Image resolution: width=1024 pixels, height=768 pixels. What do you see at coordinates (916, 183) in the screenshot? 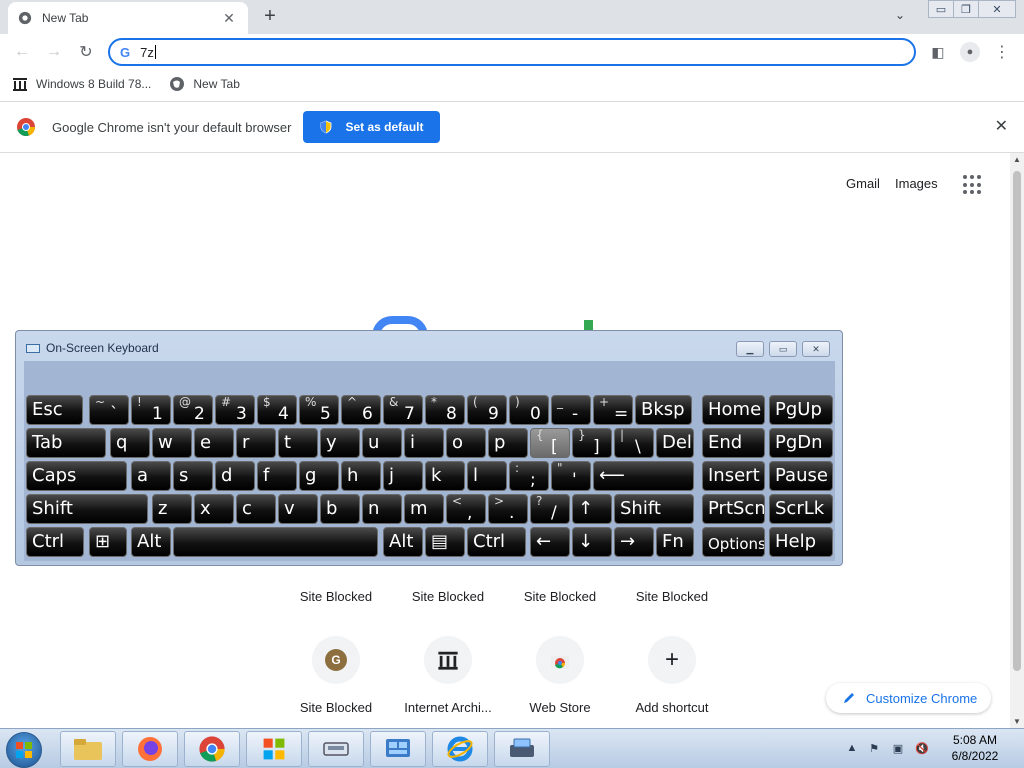
I see `images-link: Images` at bounding box center [916, 183].